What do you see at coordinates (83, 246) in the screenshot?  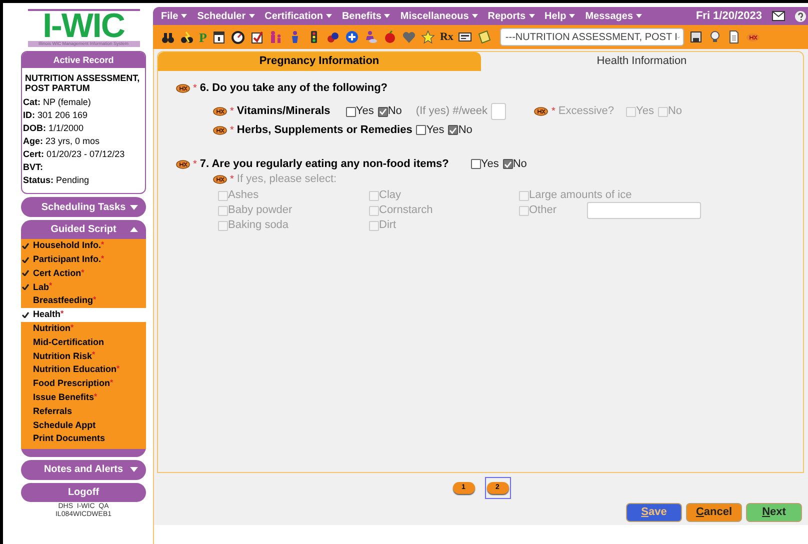 I see `guided-script-item: Household Info.*` at bounding box center [83, 246].